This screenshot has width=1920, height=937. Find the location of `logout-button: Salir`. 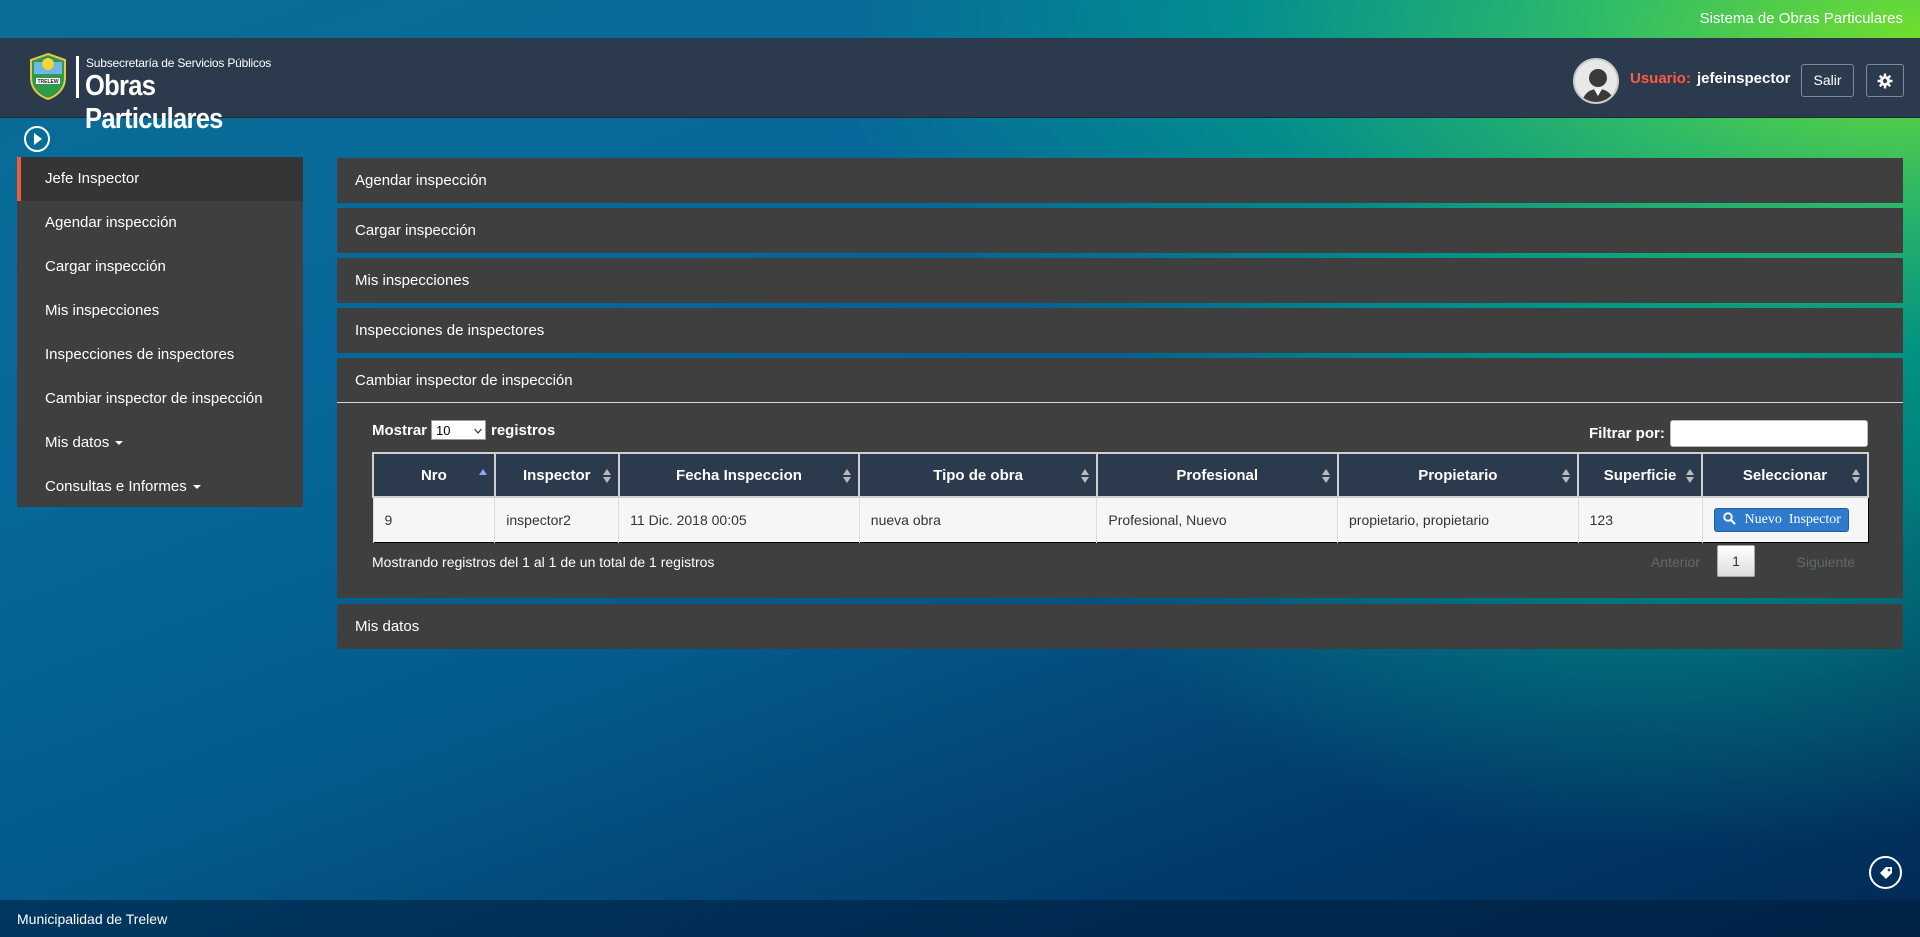

logout-button: Salir is located at coordinates (1827, 80).